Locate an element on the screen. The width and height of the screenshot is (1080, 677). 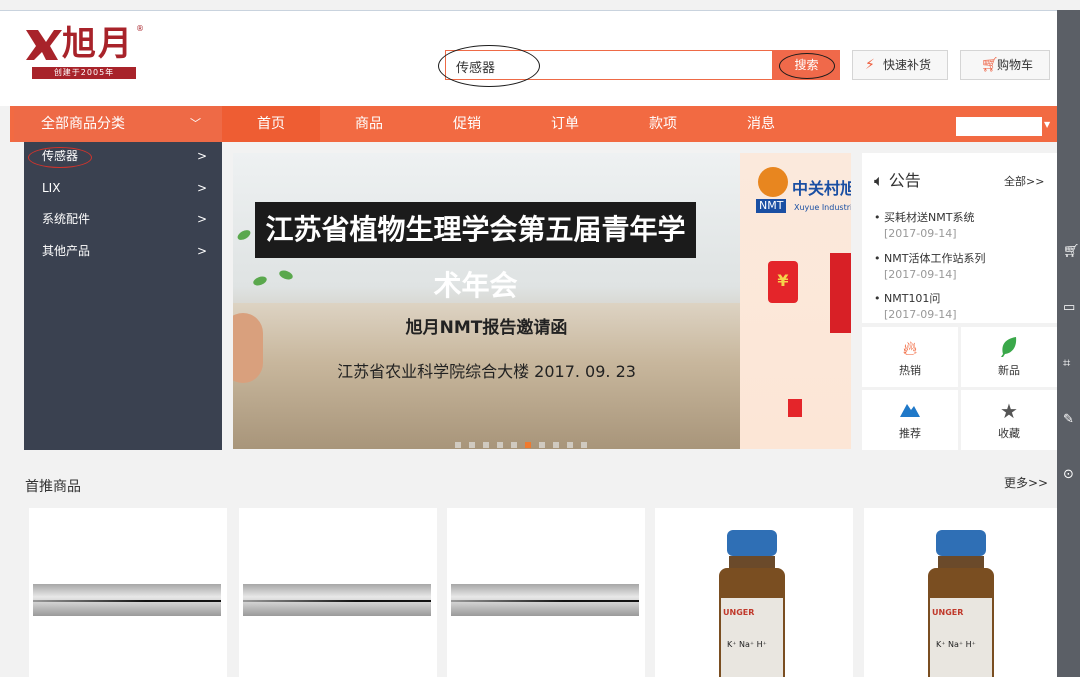
cart-icon: 🛒︎ is located at coordinates (1071, 251).